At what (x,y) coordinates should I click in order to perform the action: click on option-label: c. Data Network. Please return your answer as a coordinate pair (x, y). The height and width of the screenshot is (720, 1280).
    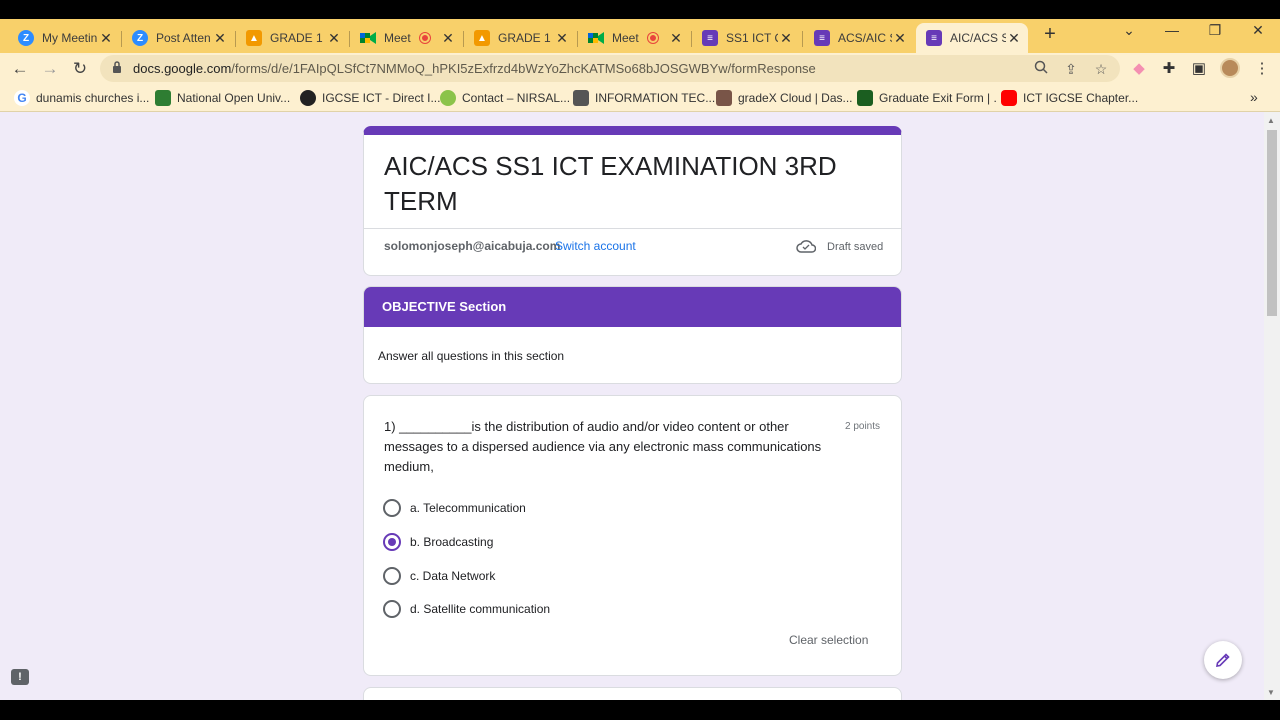
    Looking at the image, I should click on (453, 576).